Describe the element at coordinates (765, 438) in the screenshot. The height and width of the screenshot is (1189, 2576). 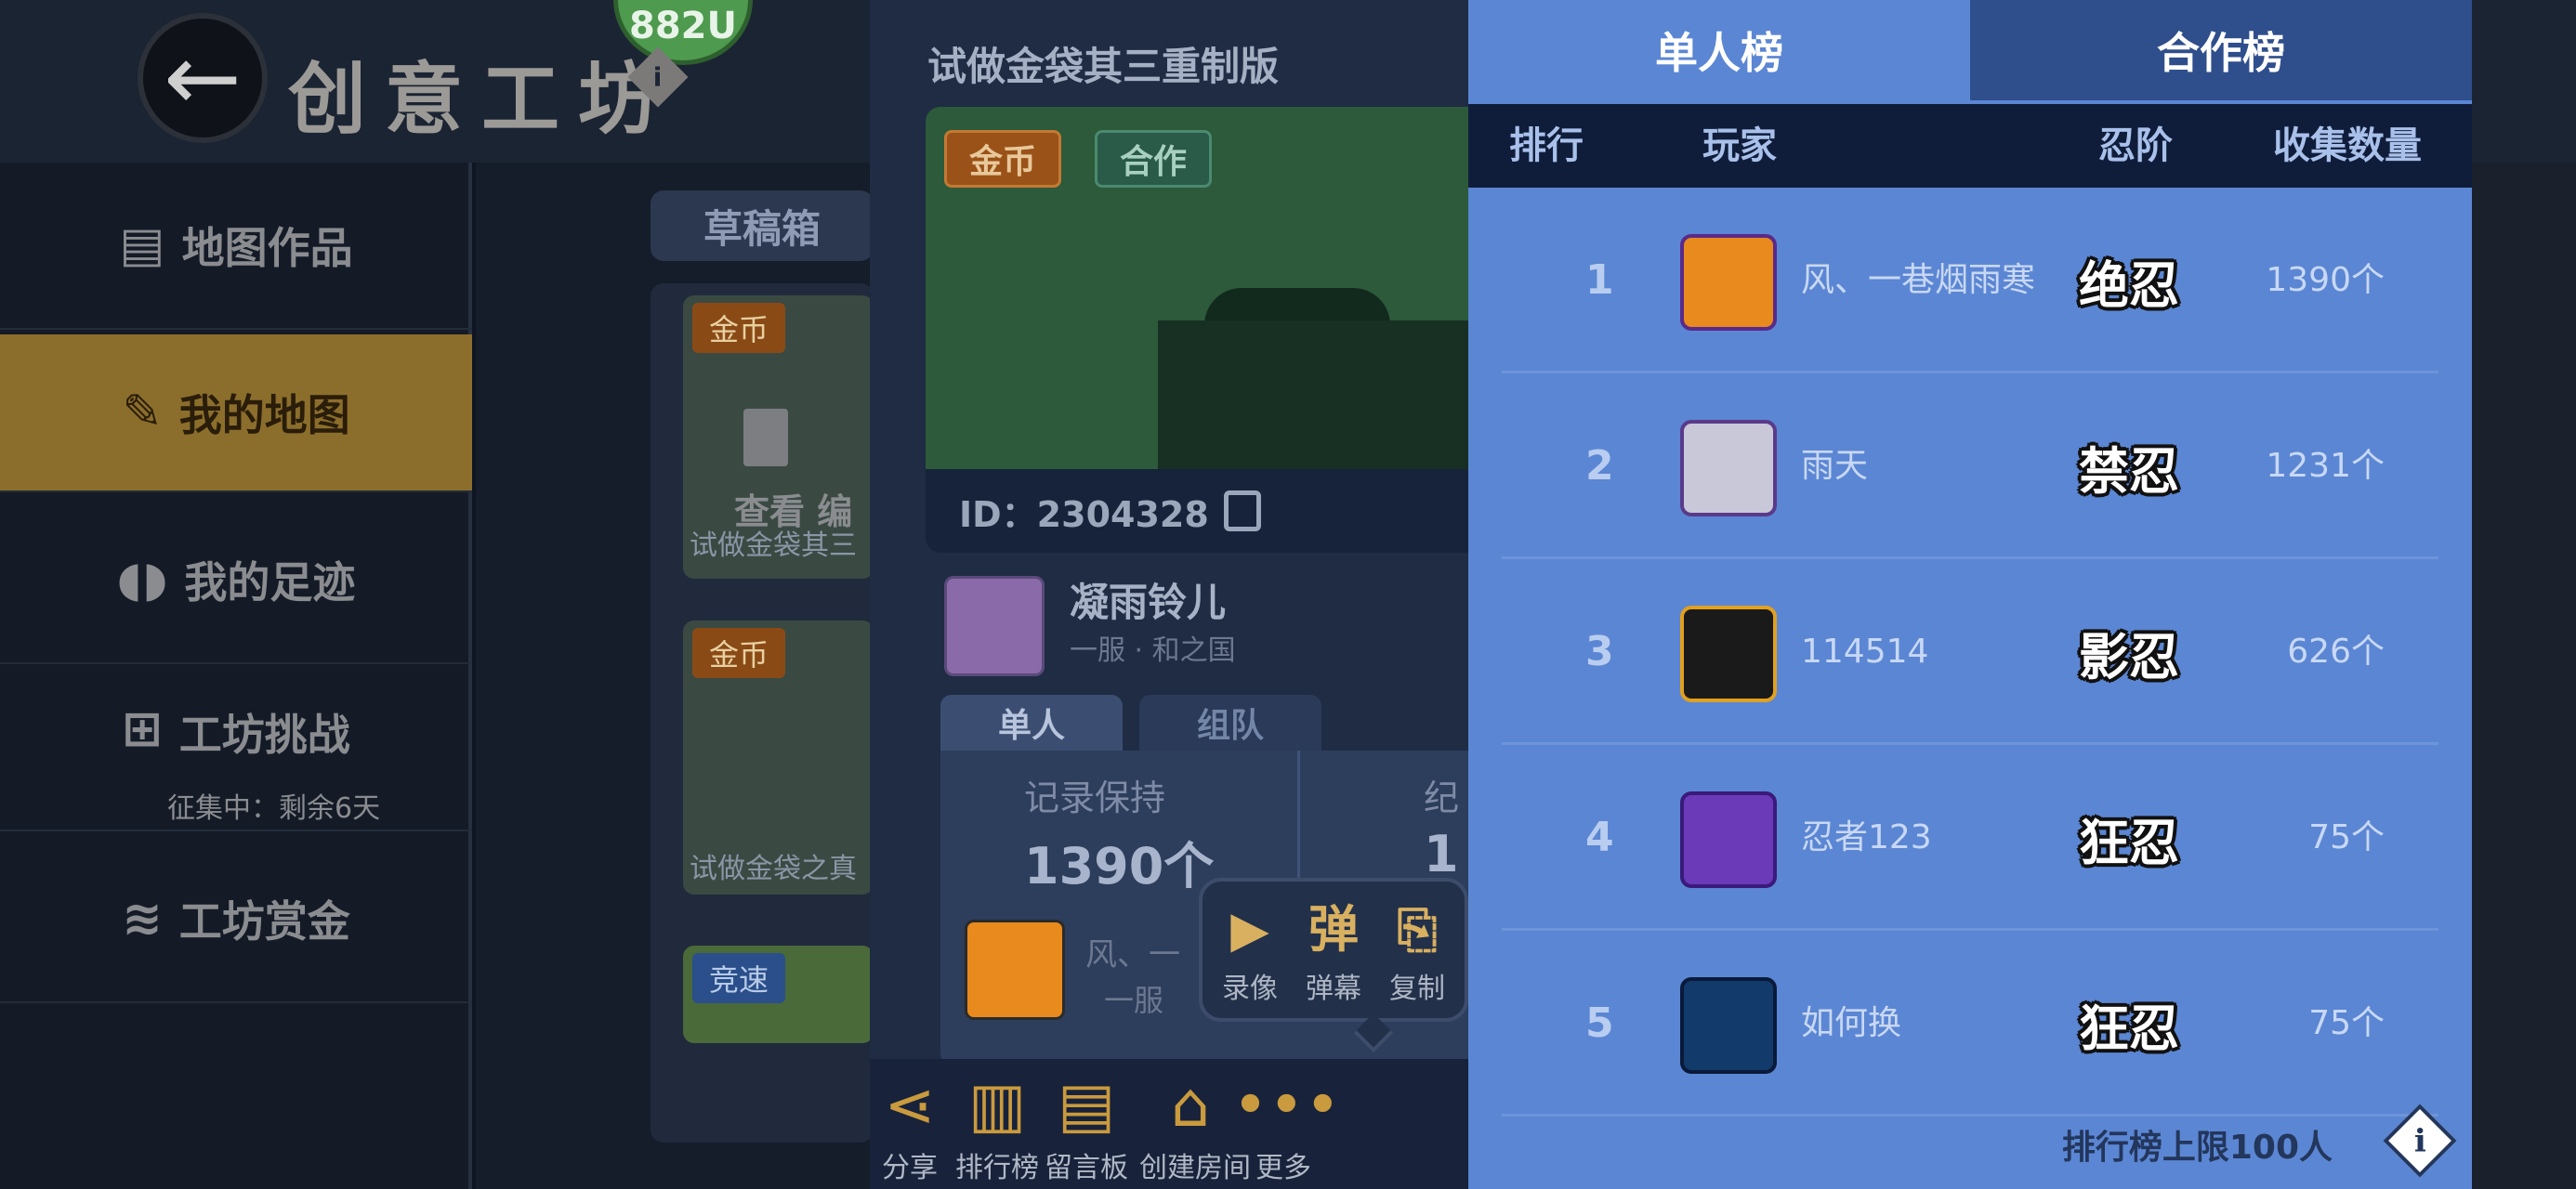
I see `document-icon` at that location.